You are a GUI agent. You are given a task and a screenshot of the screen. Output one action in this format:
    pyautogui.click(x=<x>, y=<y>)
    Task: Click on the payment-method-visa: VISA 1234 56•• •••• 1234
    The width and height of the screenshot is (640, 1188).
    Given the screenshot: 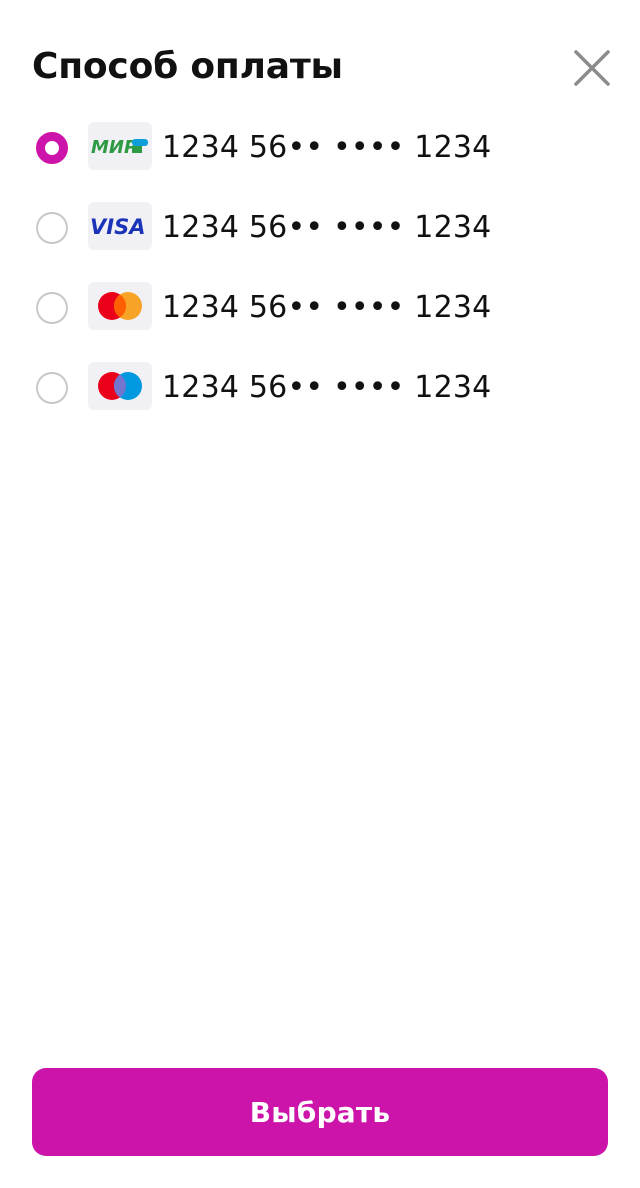 What is the action you would take?
    pyautogui.click(x=320, y=238)
    